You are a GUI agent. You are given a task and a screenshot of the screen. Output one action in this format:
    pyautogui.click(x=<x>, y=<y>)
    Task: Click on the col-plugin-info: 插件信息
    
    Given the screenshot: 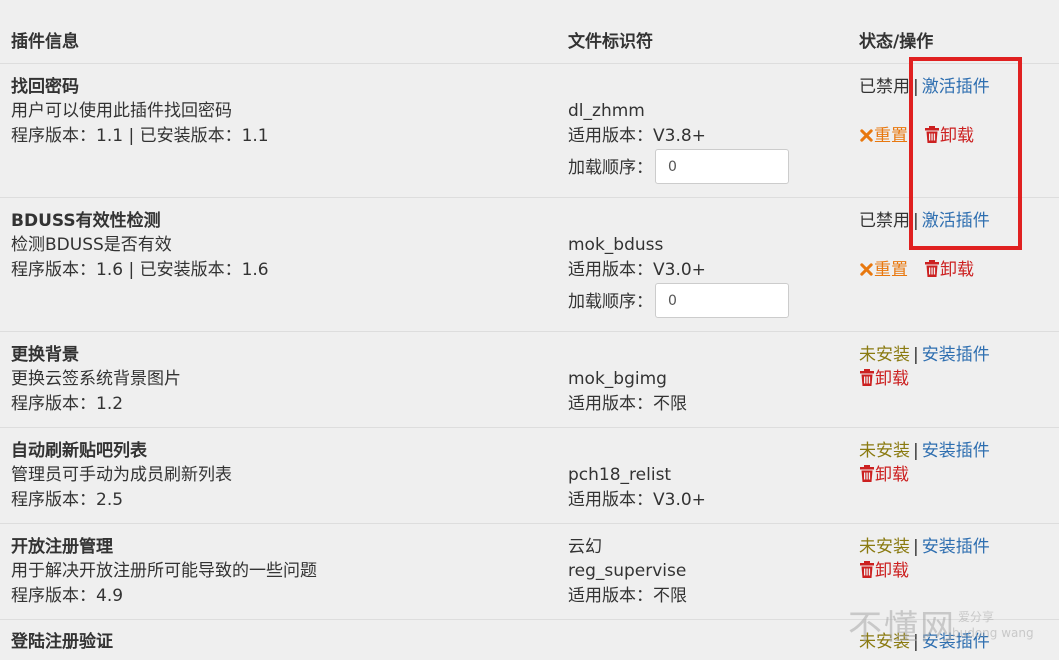 What is the action you would take?
    pyautogui.click(x=45, y=42)
    